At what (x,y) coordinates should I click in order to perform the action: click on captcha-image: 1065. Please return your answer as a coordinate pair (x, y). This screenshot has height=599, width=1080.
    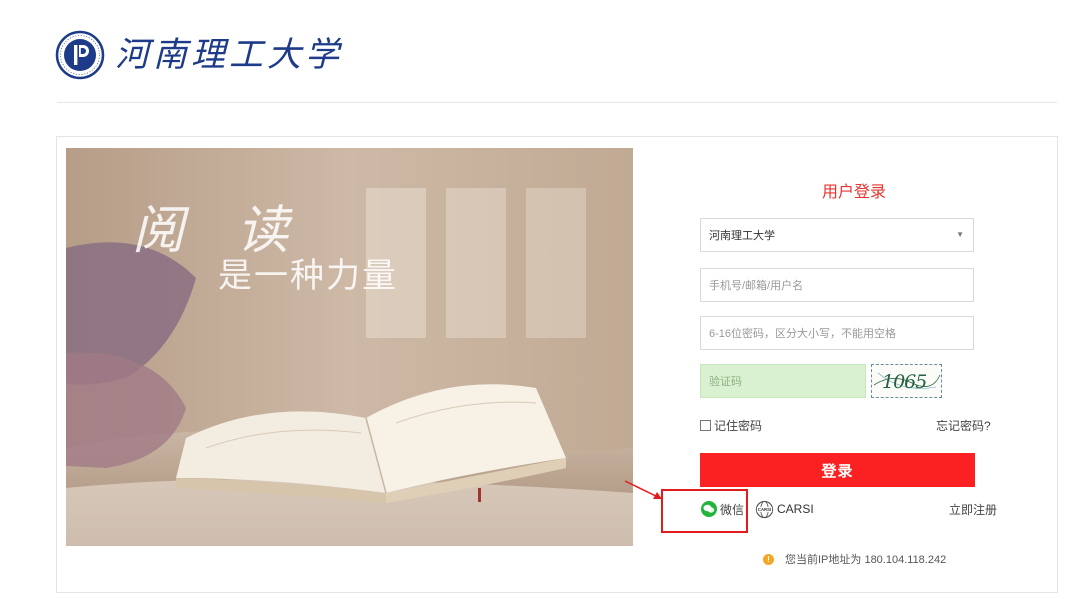
    Looking at the image, I should click on (906, 381).